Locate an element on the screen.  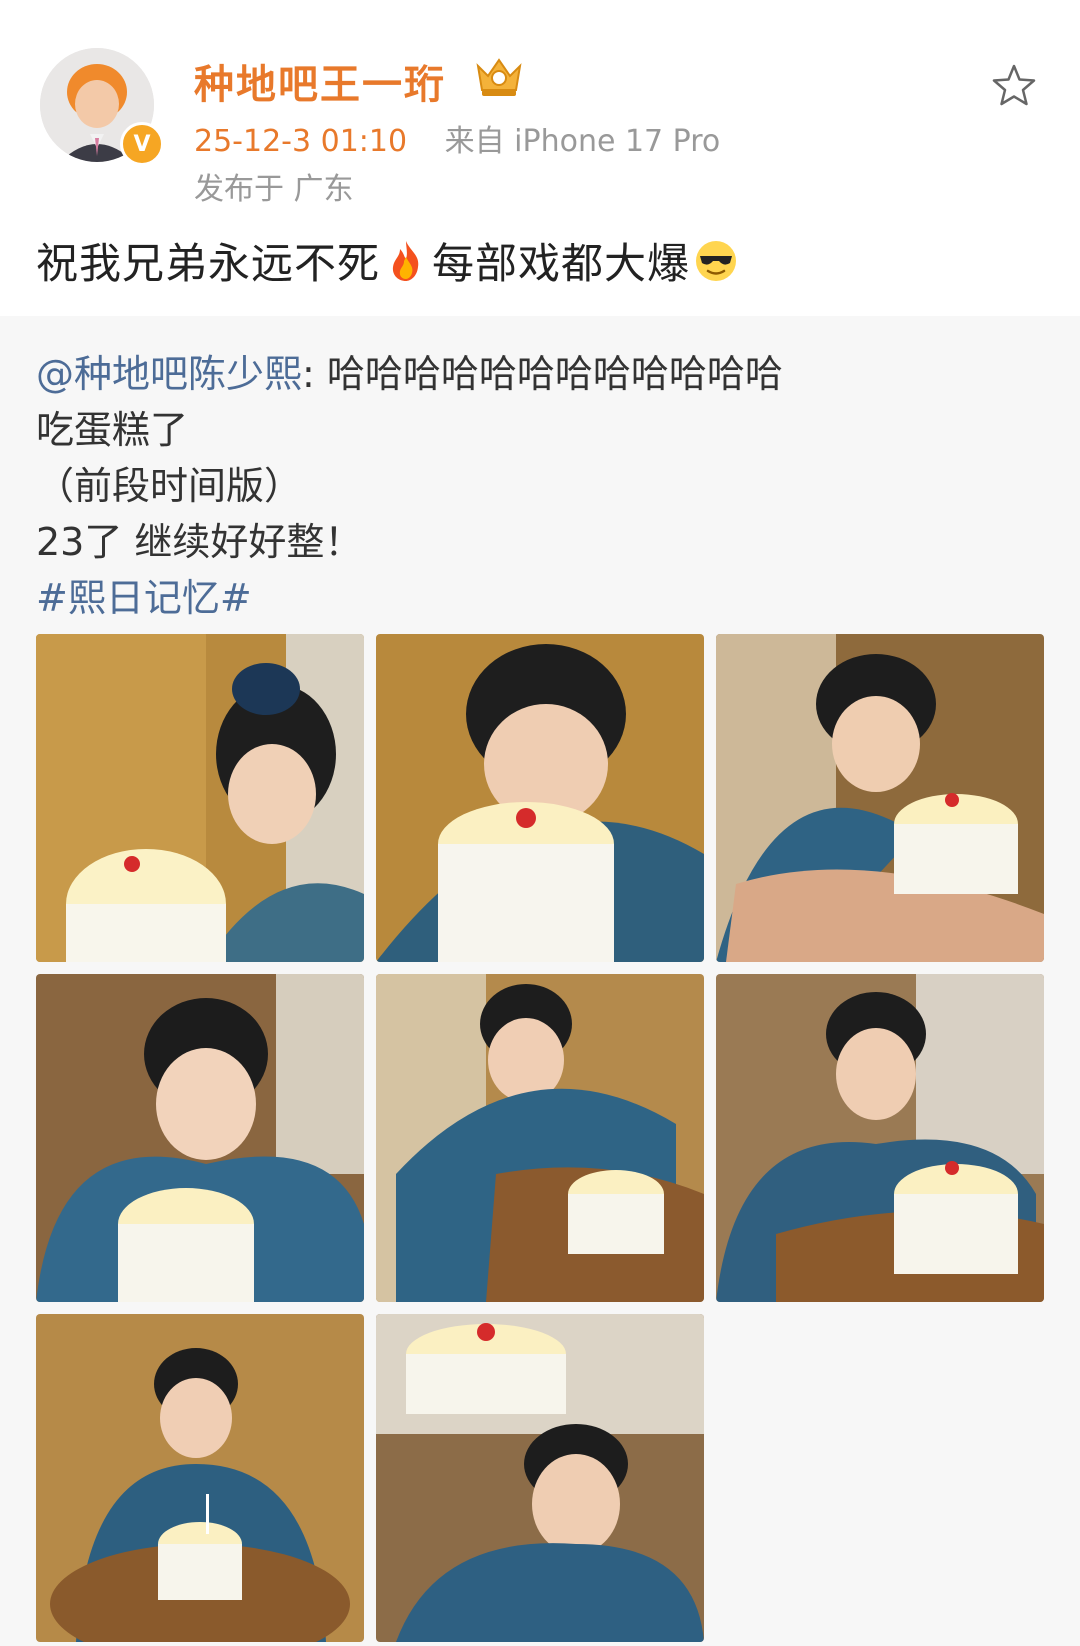
post-meta: 25-12-3 01:10 来自 iPhone 17 Pro is located at coordinates (457, 138).